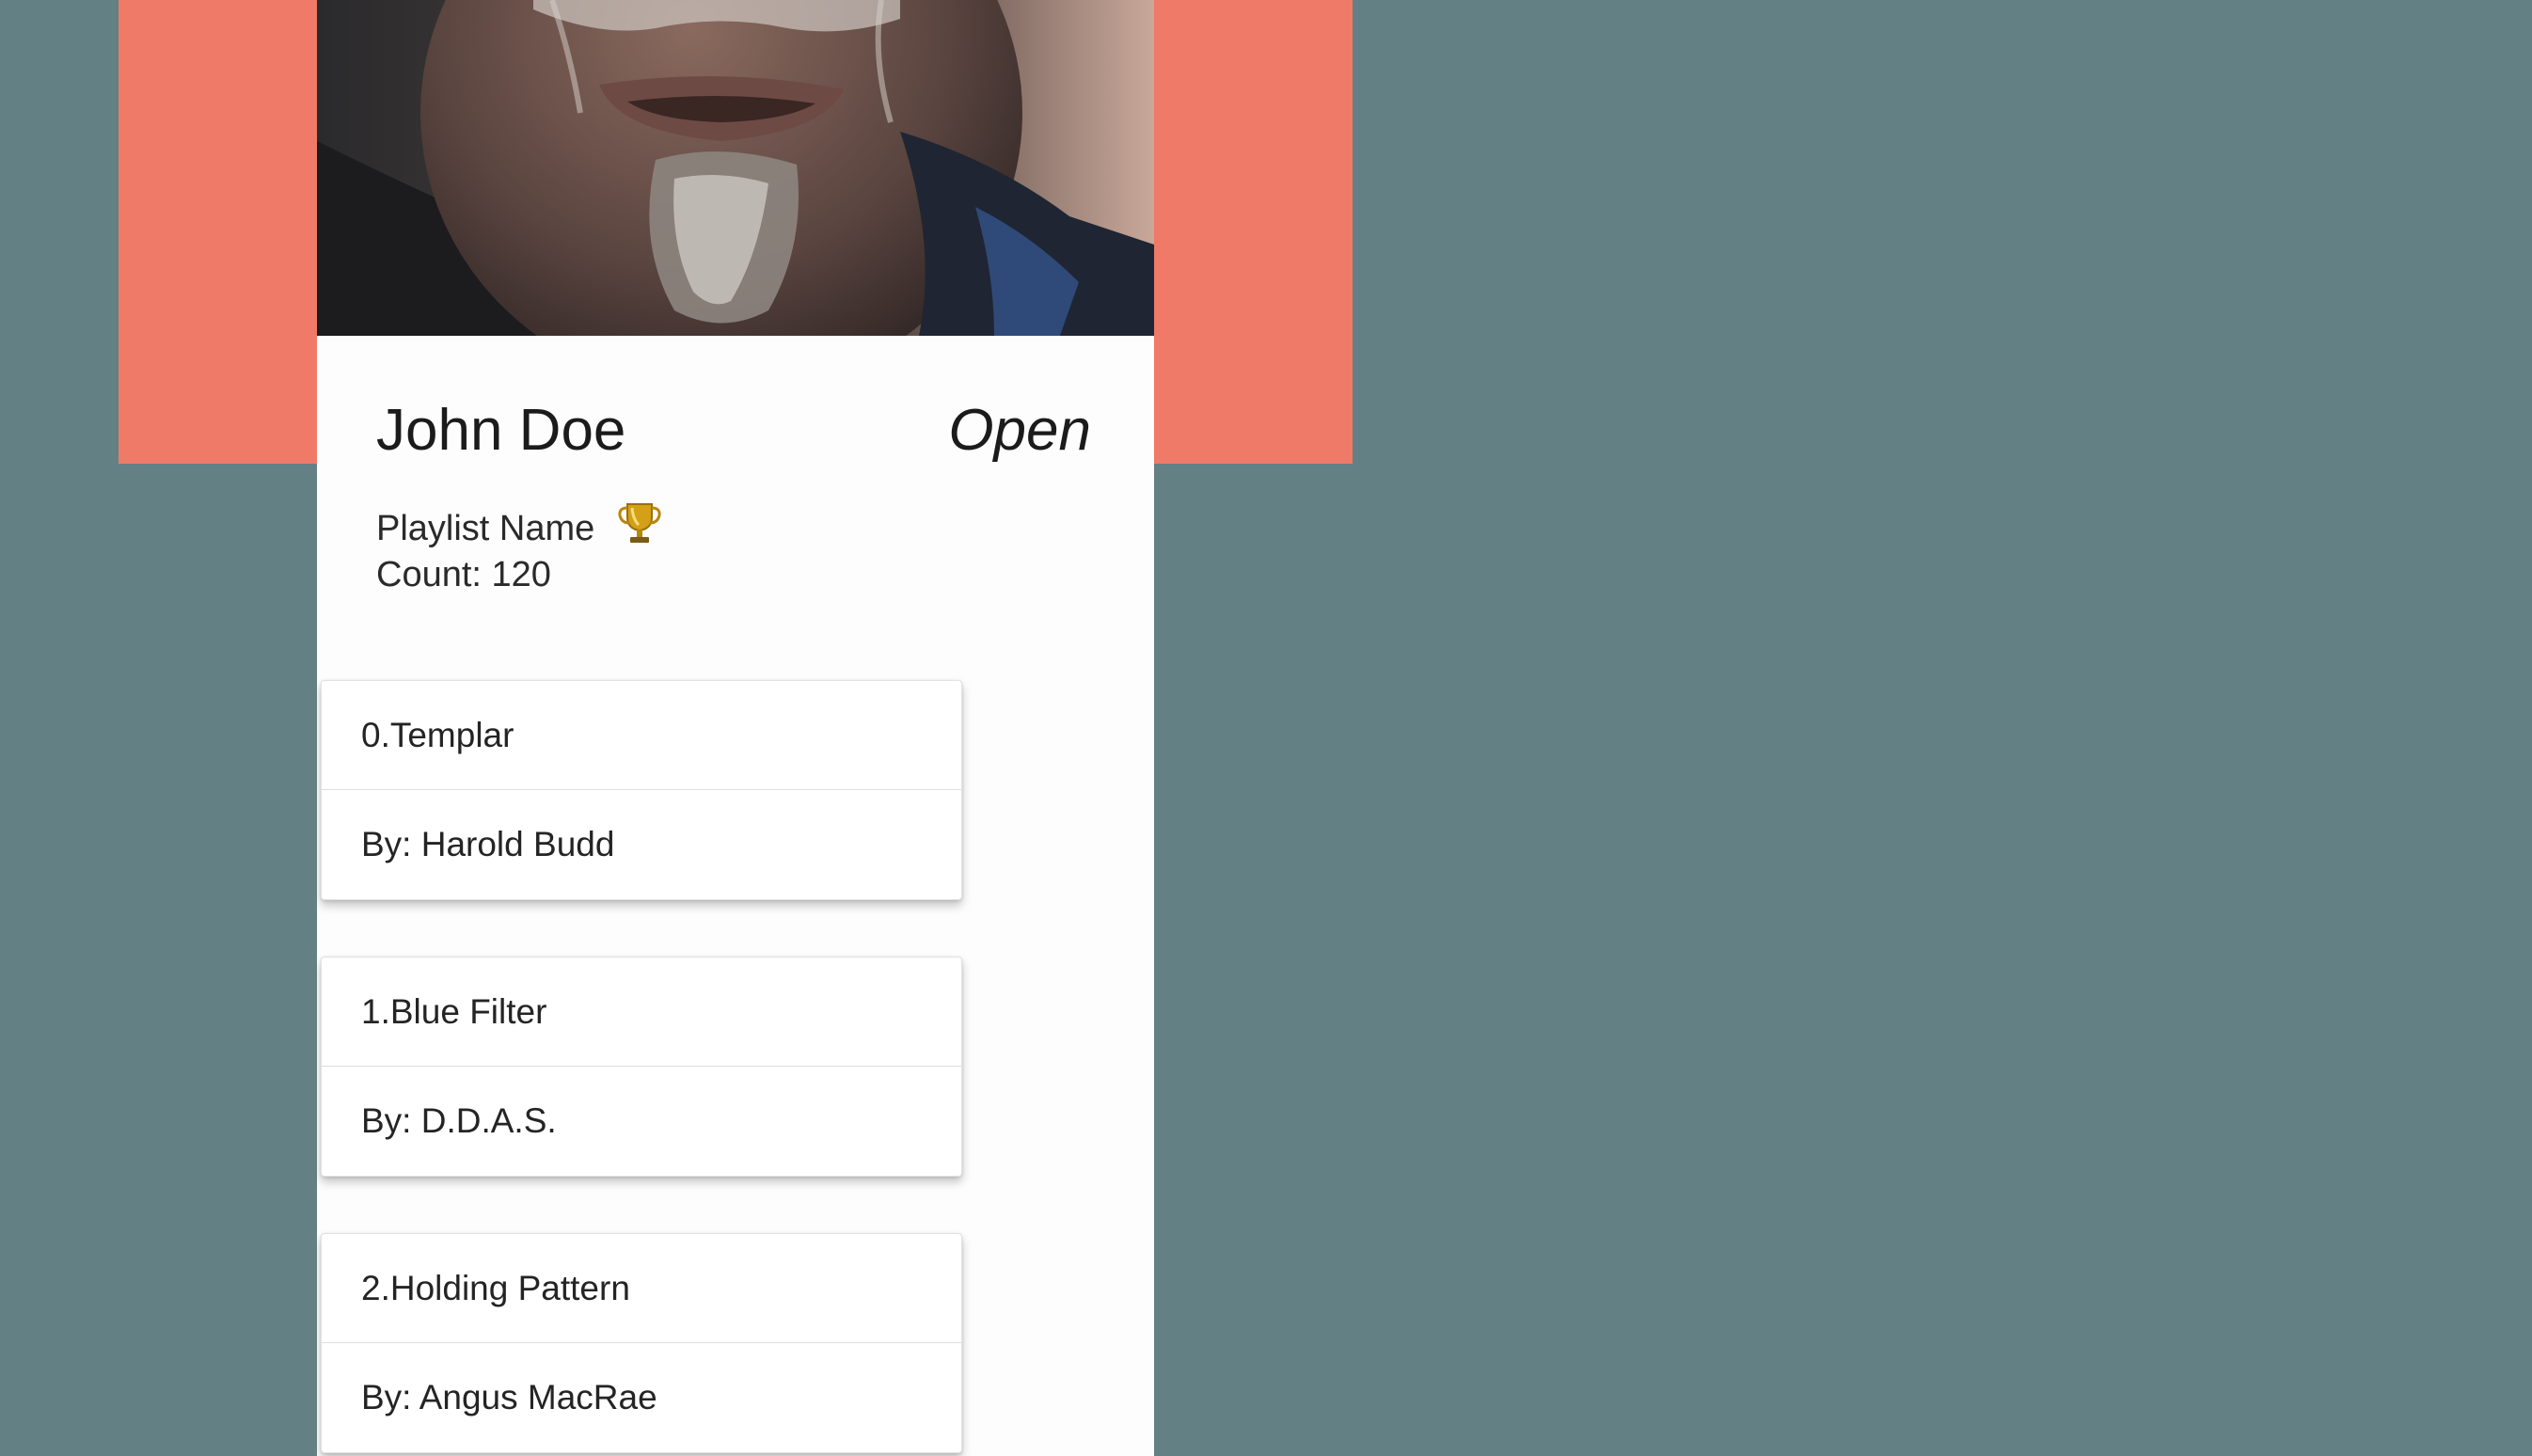 This screenshot has height=1456, width=2532. What do you see at coordinates (639, 527) in the screenshot?
I see `trophy-icon` at bounding box center [639, 527].